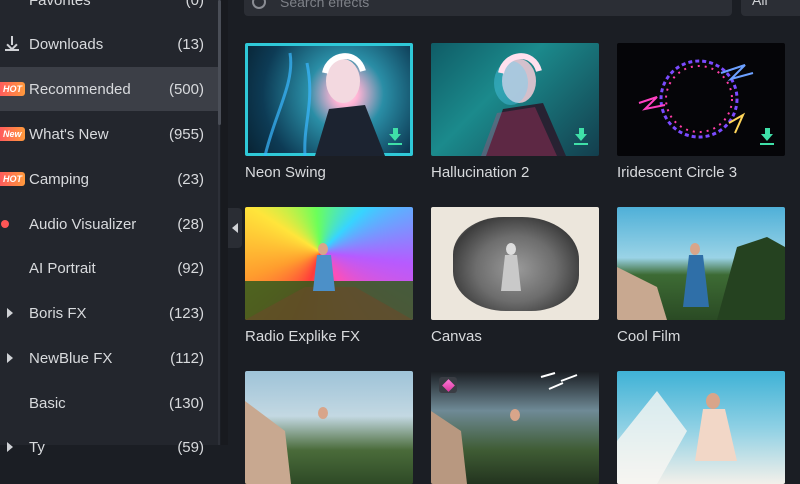 The image size is (800, 484). I want to click on sidebar-item-label: Favorites, so click(60, 4).